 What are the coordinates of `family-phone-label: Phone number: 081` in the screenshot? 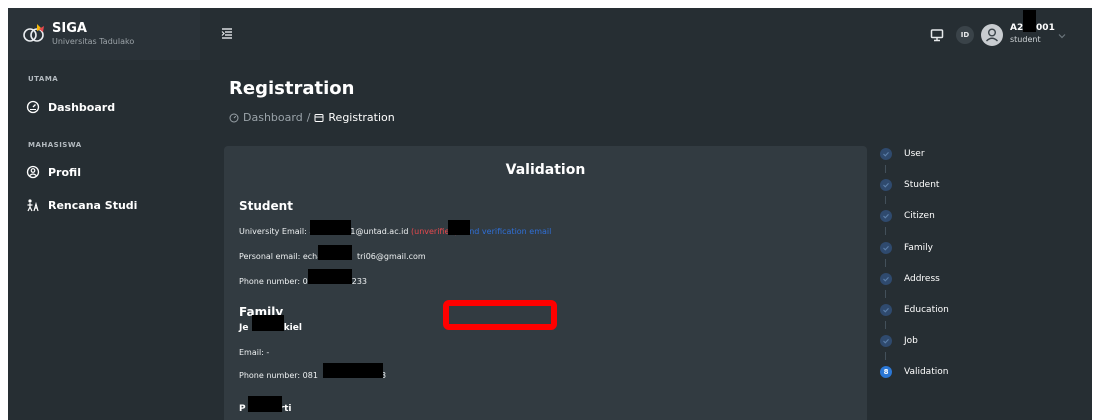 It's located at (278, 375).